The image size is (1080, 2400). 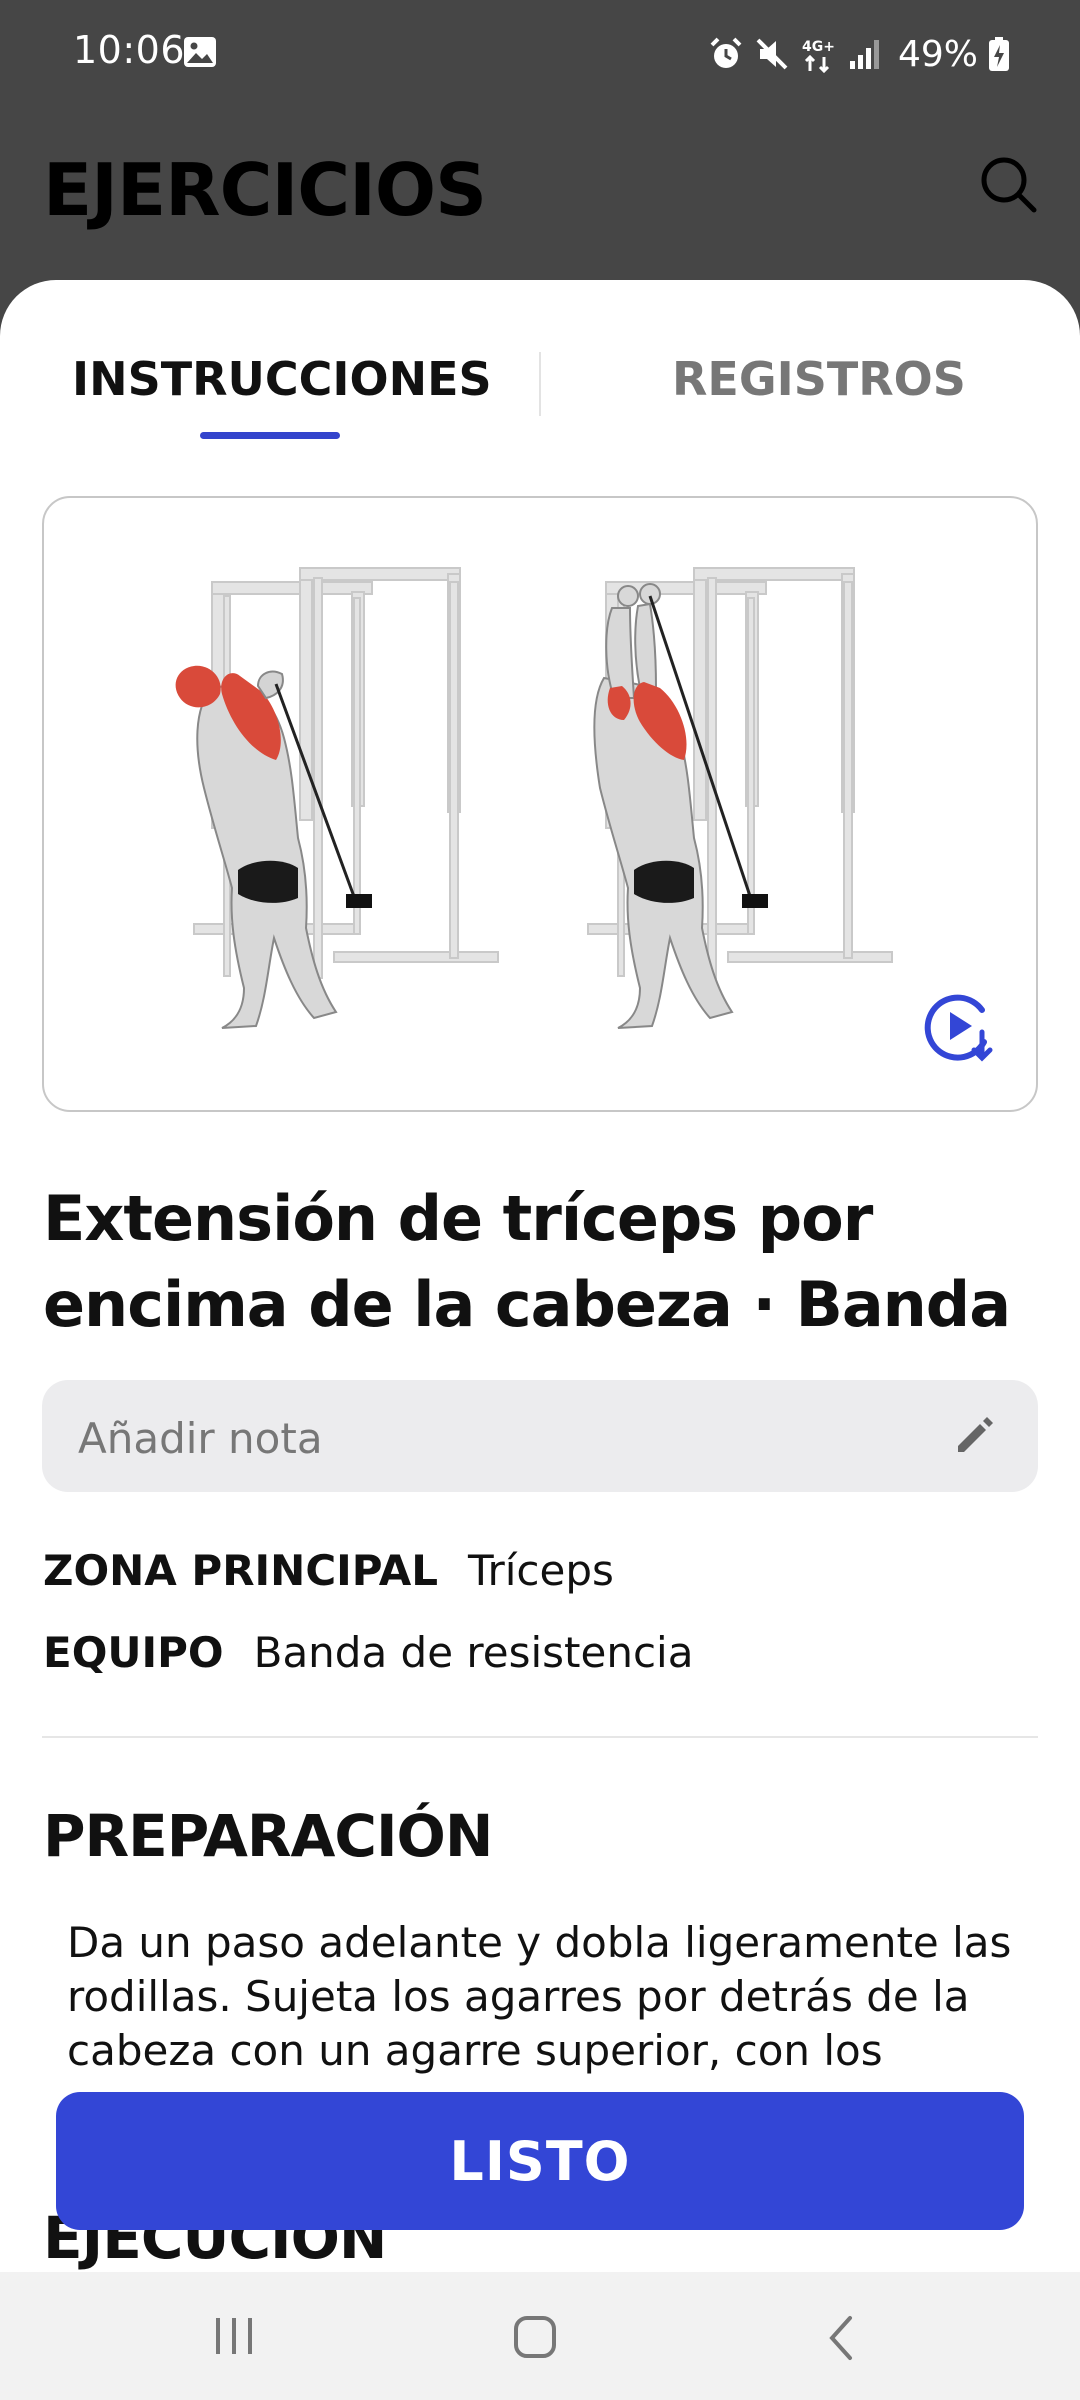 What do you see at coordinates (282, 379) in the screenshot?
I see `tab-instructions: INSTRUCCIONES` at bounding box center [282, 379].